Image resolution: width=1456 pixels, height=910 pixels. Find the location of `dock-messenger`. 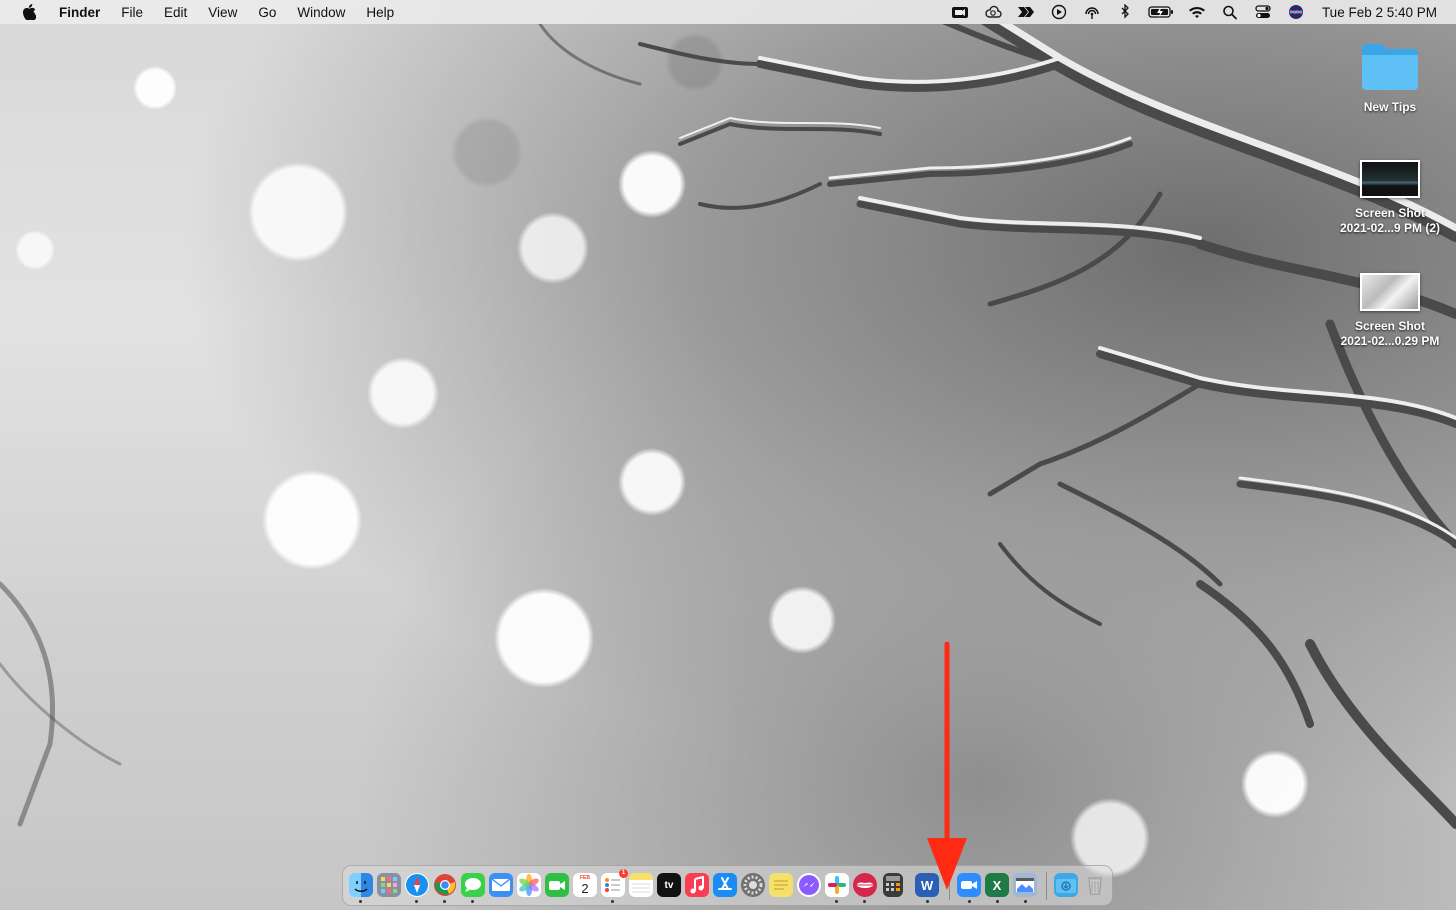

dock-messenger is located at coordinates (809, 885).